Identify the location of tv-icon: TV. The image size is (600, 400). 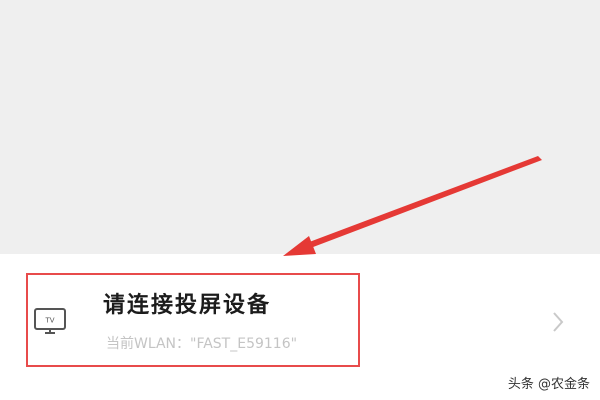
(50, 321).